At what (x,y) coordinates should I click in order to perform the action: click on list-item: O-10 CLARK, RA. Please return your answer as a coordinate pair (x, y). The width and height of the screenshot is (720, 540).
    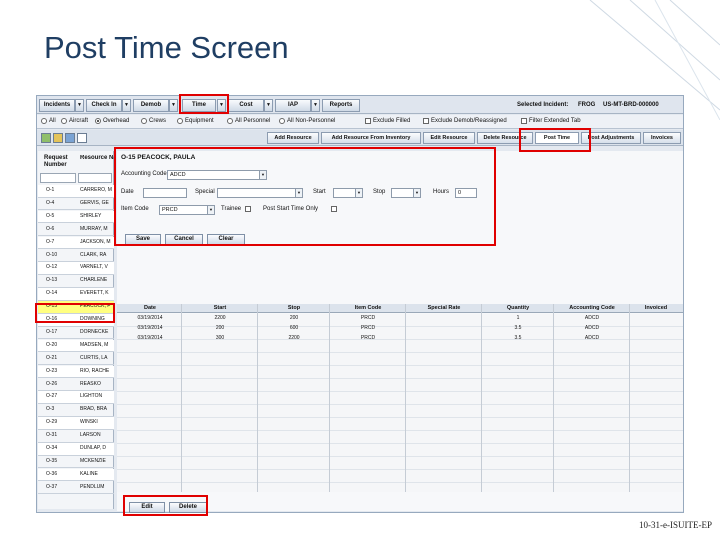
    Looking at the image, I should click on (76, 256).